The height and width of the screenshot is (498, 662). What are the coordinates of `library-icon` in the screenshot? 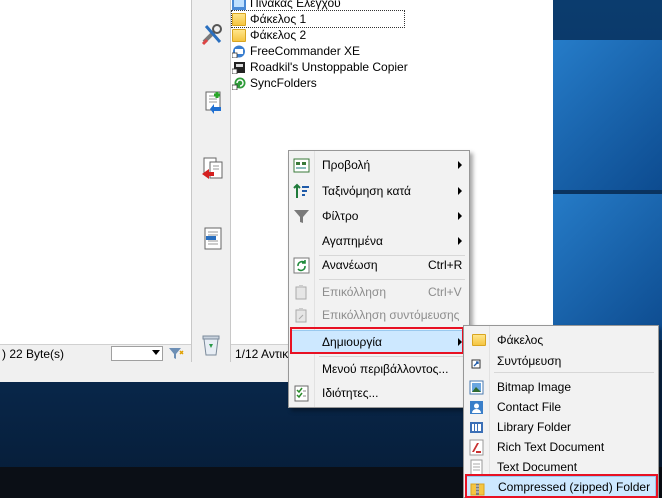 It's located at (476, 427).